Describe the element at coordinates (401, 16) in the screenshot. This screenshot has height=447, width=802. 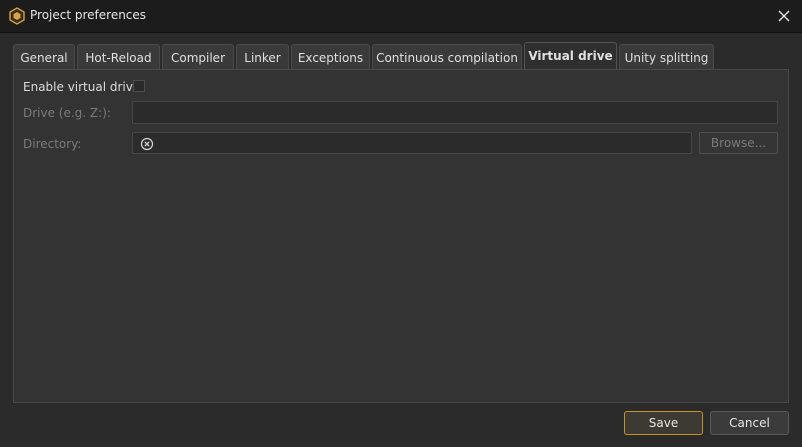
I see `title-bar: Project preferences` at that location.